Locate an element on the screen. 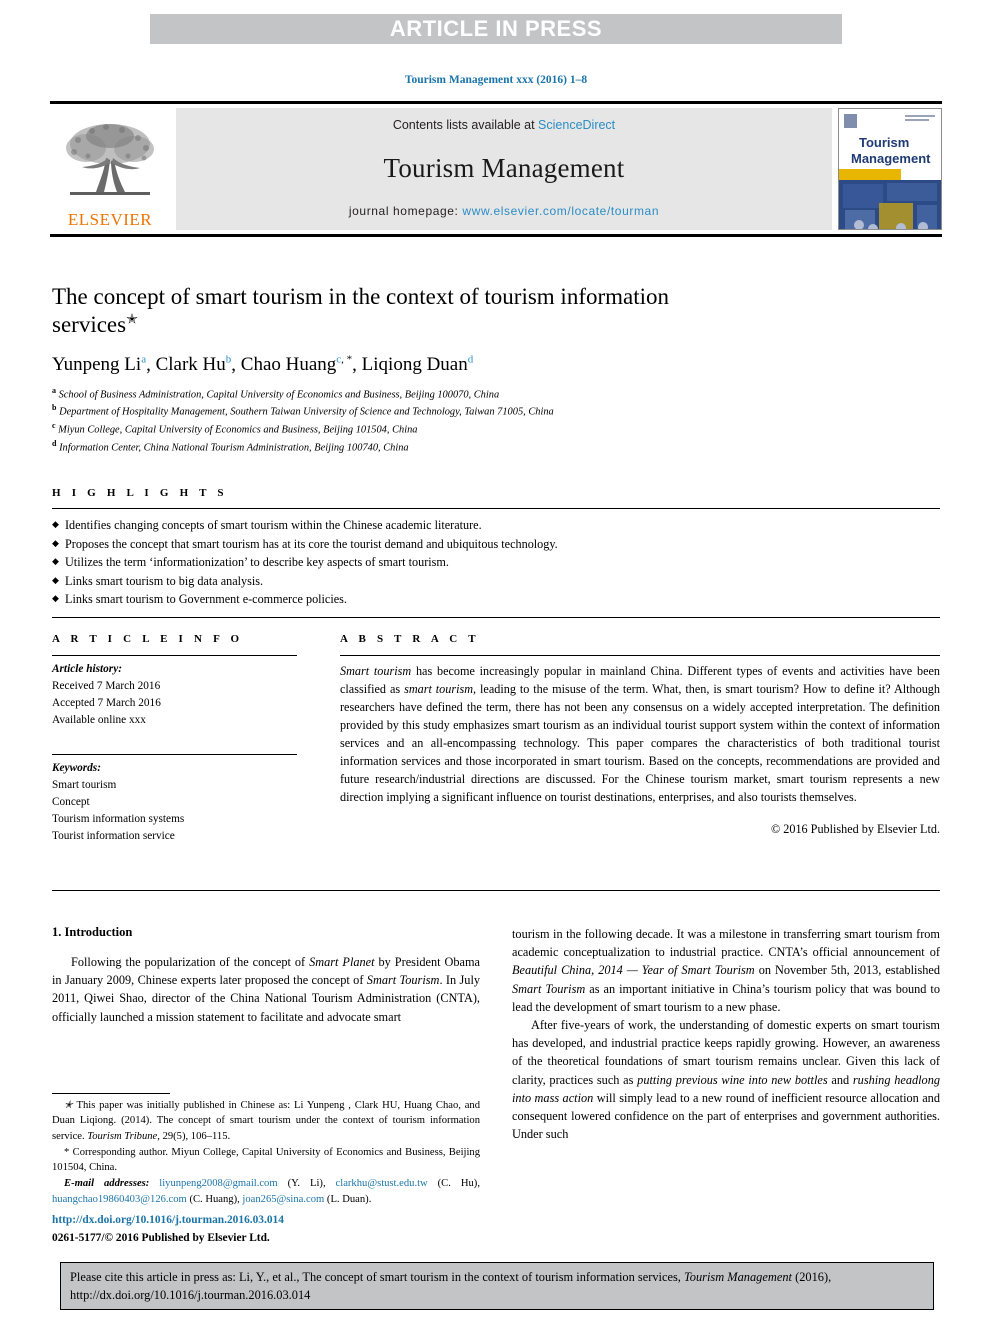 The width and height of the screenshot is (992, 1323). author-1: Clark Hub is located at coordinates (194, 364).